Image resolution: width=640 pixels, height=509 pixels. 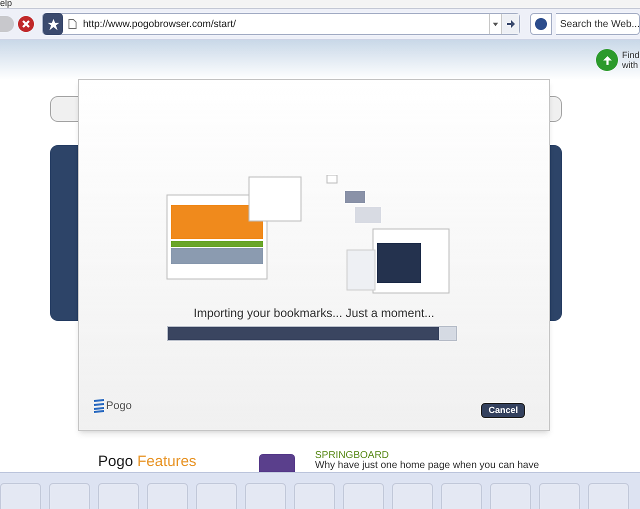 I want to click on logo-text: Pogo, so click(x=119, y=406).